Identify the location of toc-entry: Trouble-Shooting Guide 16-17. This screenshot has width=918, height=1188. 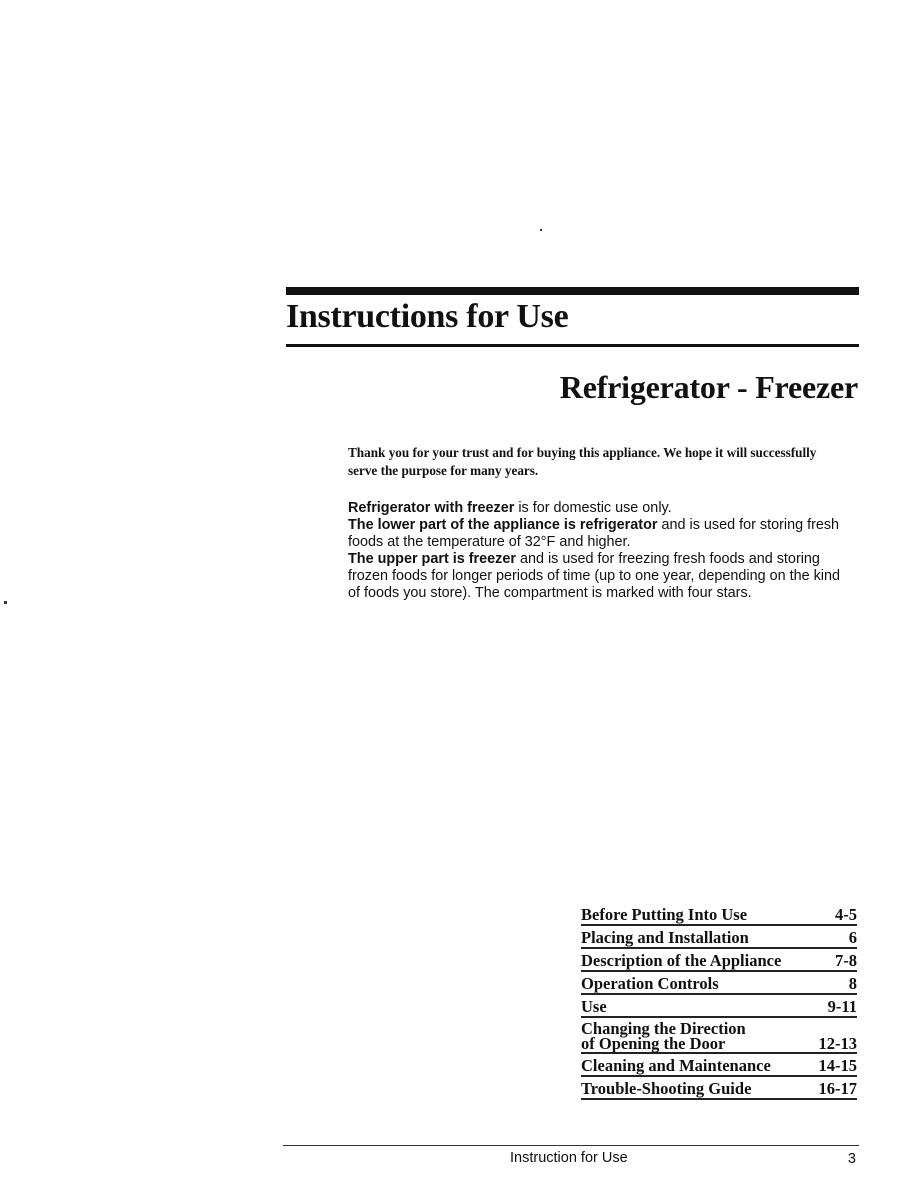
(719, 1088).